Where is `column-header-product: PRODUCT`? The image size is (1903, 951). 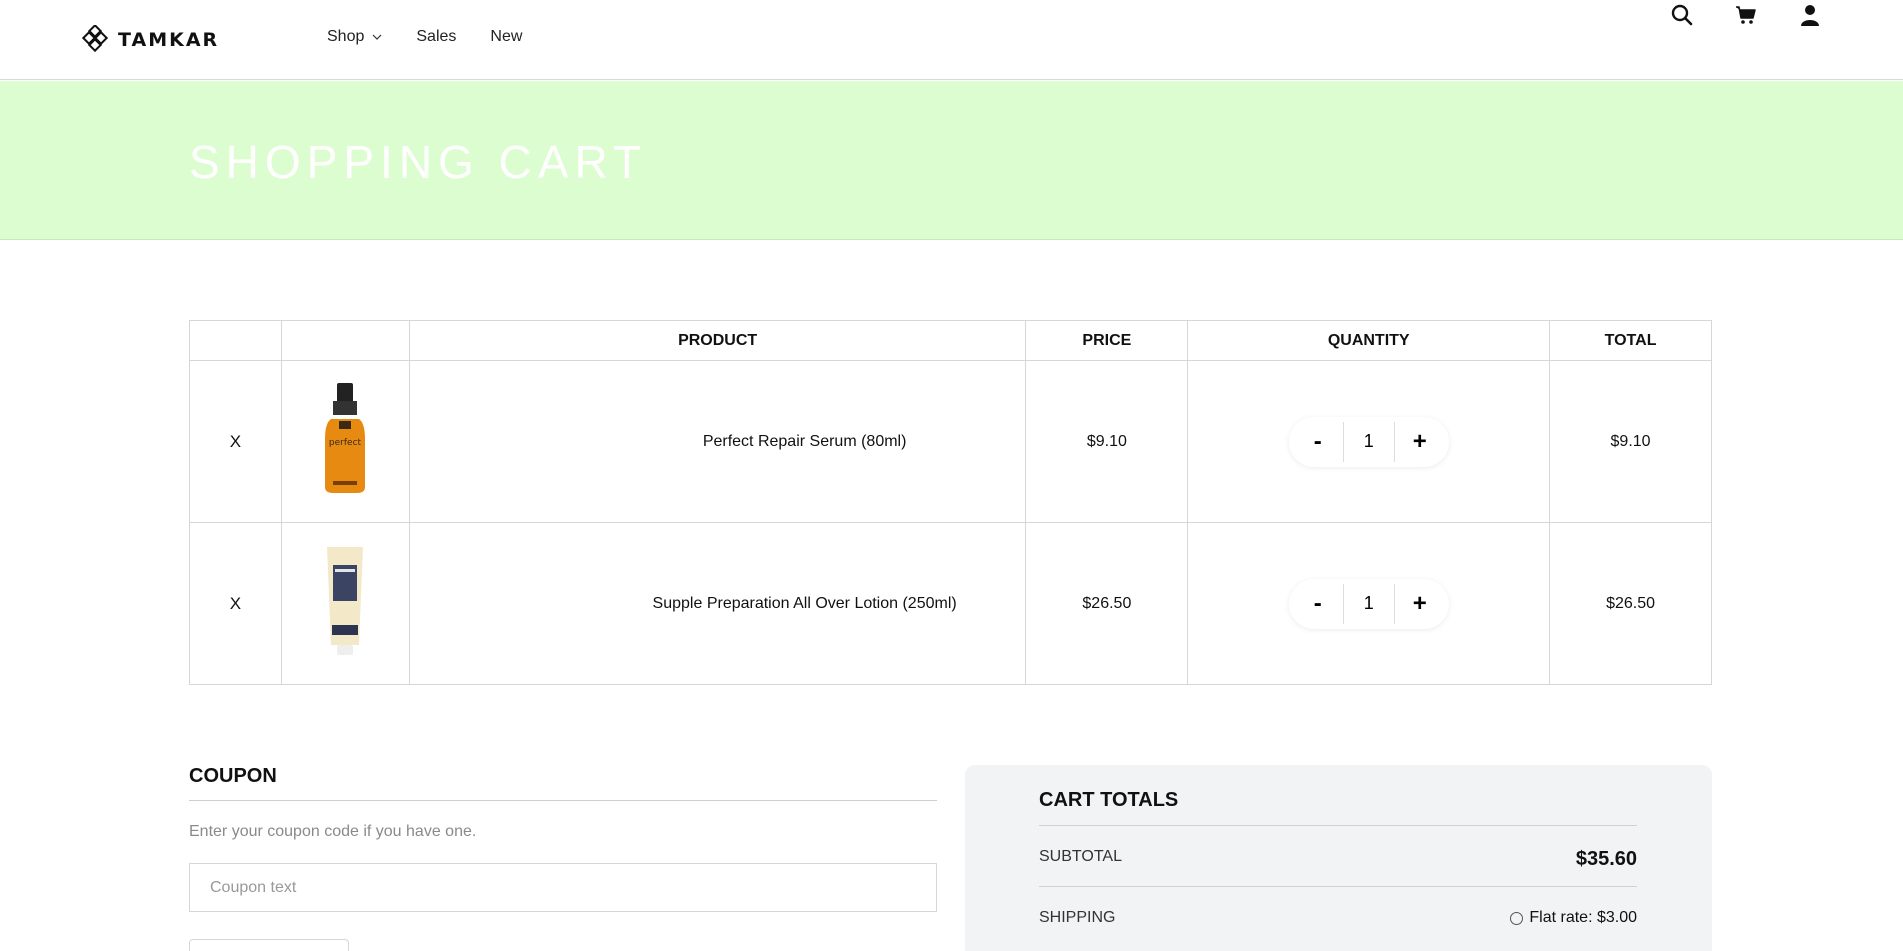 column-header-product: PRODUCT is located at coordinates (717, 340).